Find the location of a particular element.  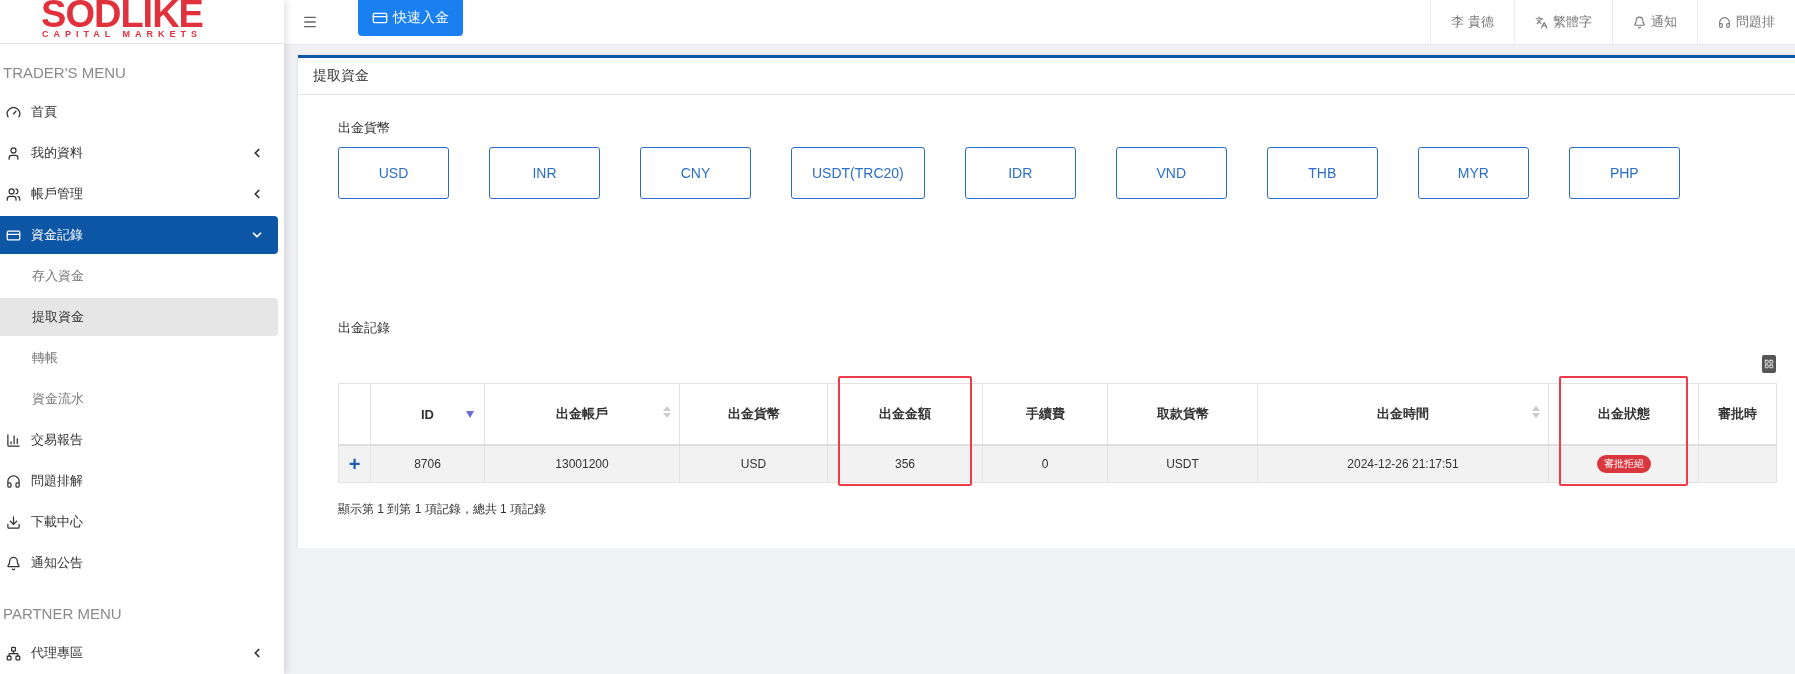

table-cell: 13001200 is located at coordinates (582, 464).